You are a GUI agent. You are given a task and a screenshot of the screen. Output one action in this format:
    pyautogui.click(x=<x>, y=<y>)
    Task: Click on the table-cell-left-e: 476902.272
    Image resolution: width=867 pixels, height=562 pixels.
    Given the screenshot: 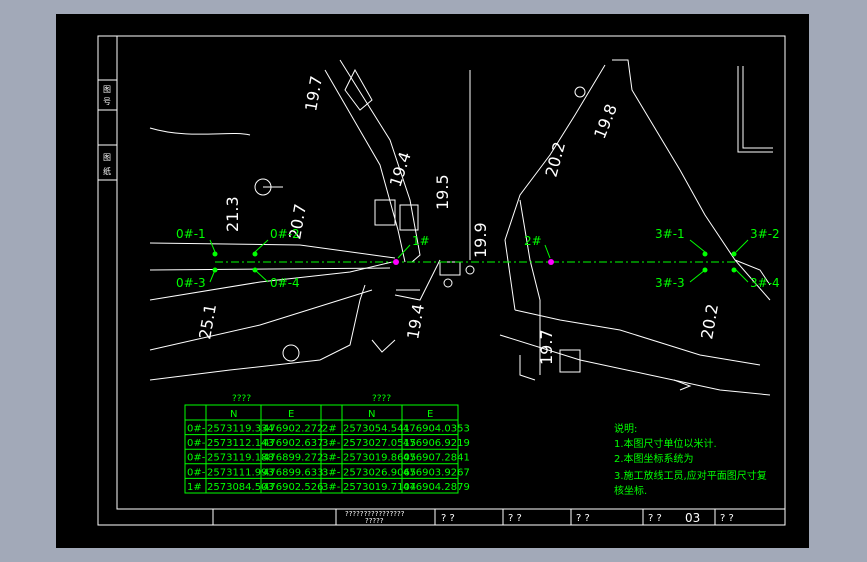 What is the action you would take?
    pyautogui.click(x=293, y=429)
    